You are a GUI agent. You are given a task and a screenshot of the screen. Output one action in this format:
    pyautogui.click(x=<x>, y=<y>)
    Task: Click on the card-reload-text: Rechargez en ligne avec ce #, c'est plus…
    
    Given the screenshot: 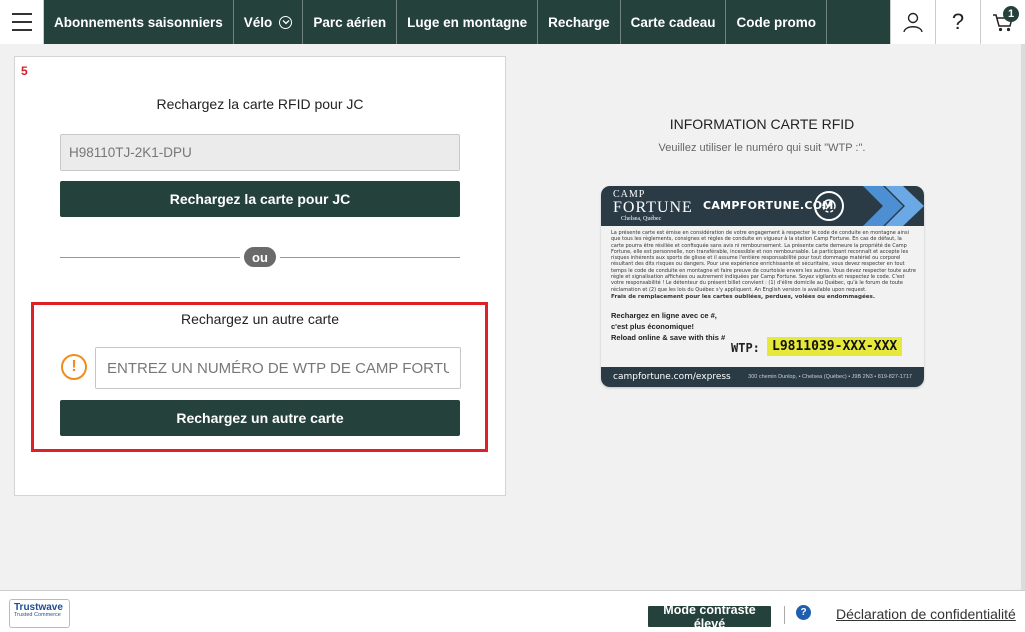 What is the action you would take?
    pyautogui.click(x=668, y=326)
    